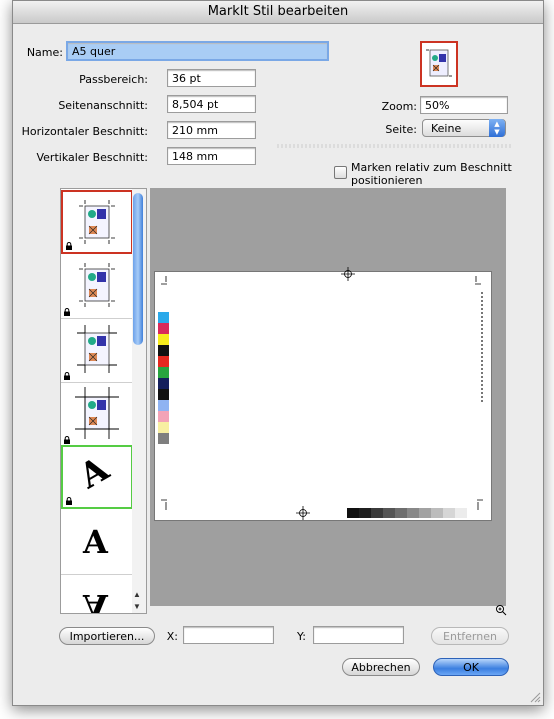 The height and width of the screenshot is (719, 554). I want to click on marks-relative-line1: Marken relativ zum Beschnitt, so click(431, 167).